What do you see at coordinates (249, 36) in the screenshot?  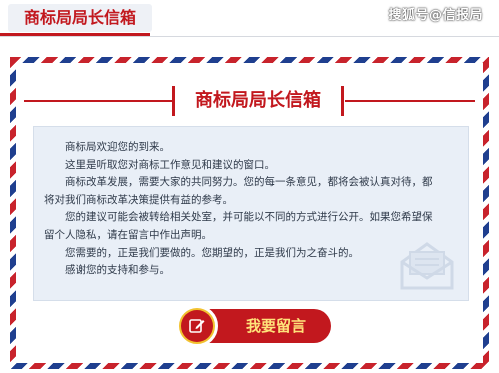 I see `header-divider` at bounding box center [249, 36].